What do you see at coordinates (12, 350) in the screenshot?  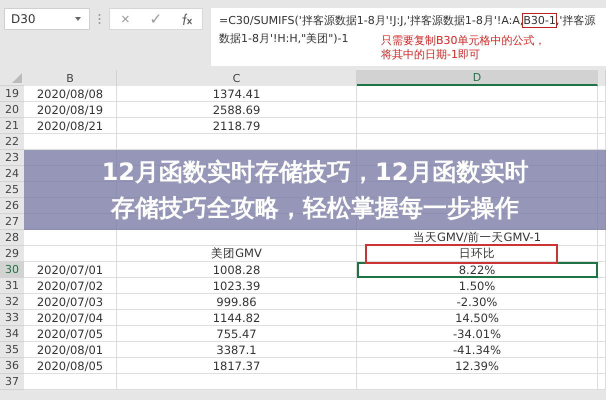 I see `row-header: 35` at bounding box center [12, 350].